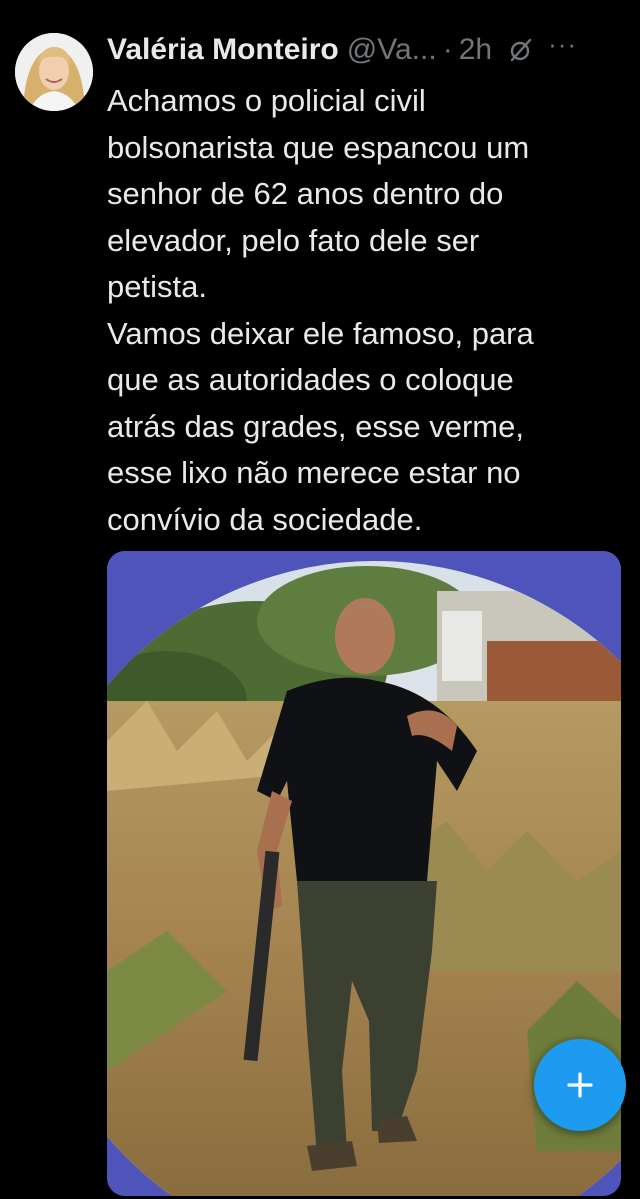 The height and width of the screenshot is (1199, 640). I want to click on display-name: Valéria Monteiro, so click(223, 50).